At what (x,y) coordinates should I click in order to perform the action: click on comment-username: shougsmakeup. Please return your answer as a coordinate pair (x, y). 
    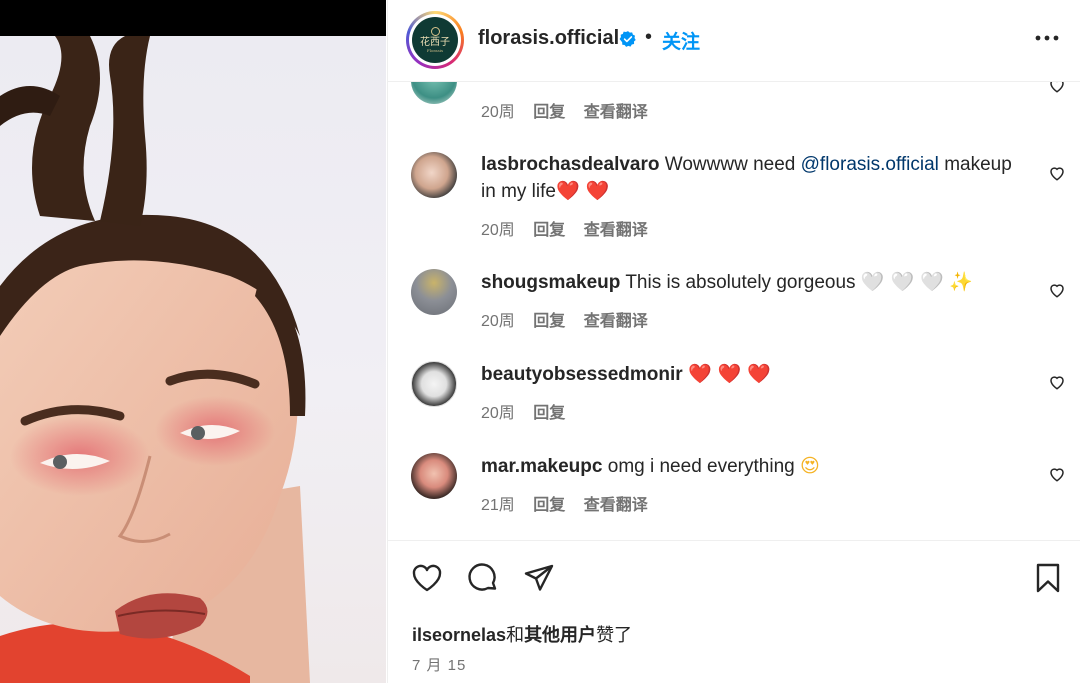
    Looking at the image, I should click on (550, 282).